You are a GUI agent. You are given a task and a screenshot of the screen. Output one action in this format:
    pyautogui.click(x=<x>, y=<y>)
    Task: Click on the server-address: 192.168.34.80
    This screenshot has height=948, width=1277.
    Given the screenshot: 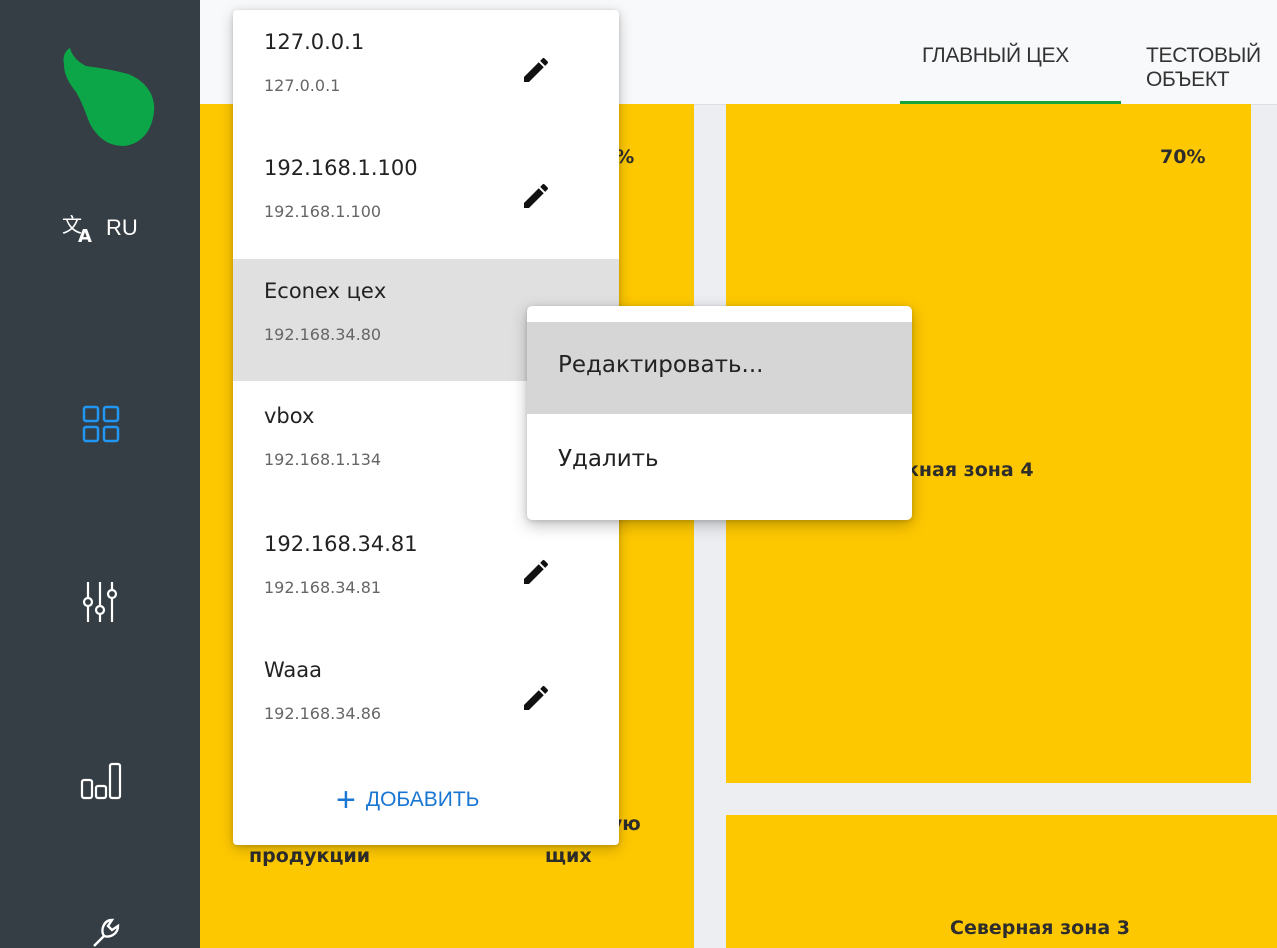 What is the action you would take?
    pyautogui.click(x=323, y=334)
    